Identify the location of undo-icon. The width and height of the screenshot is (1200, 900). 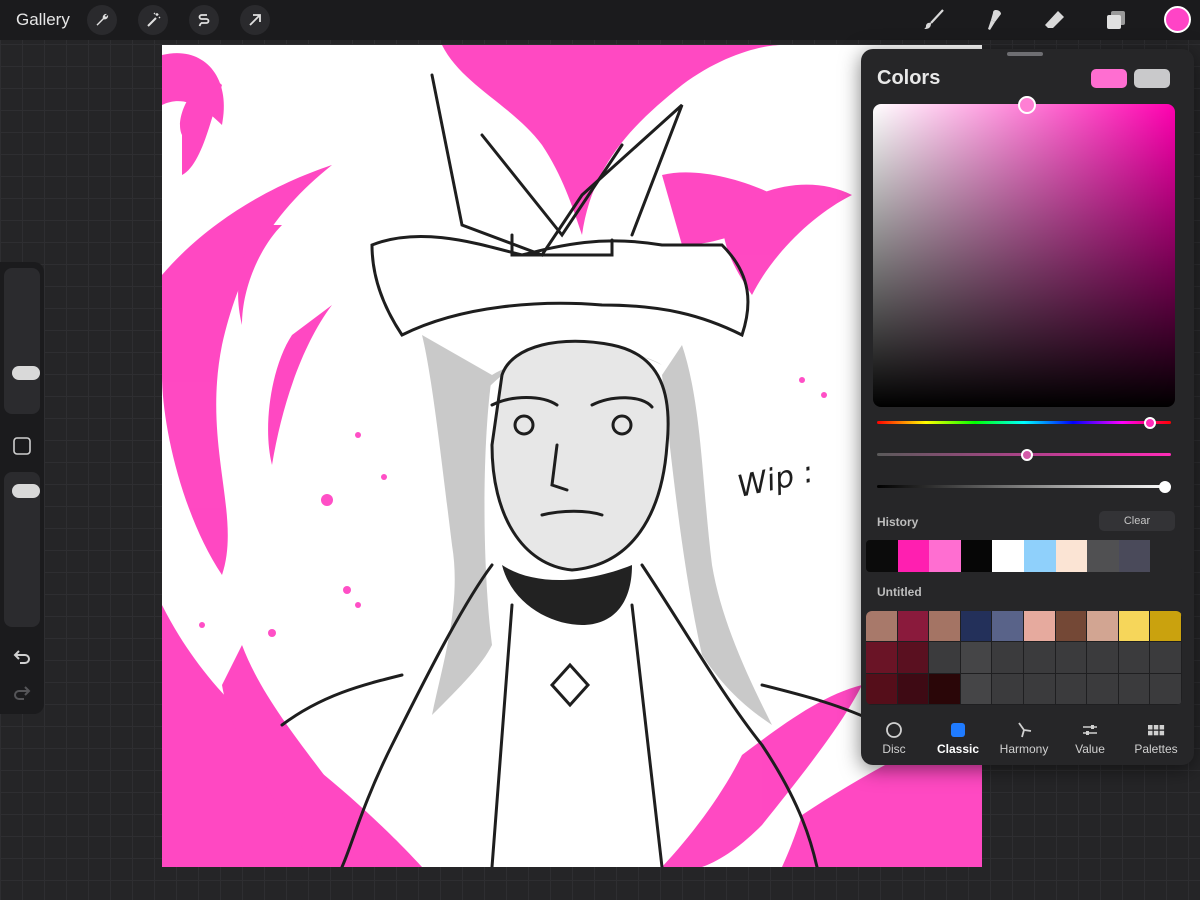
(21, 657).